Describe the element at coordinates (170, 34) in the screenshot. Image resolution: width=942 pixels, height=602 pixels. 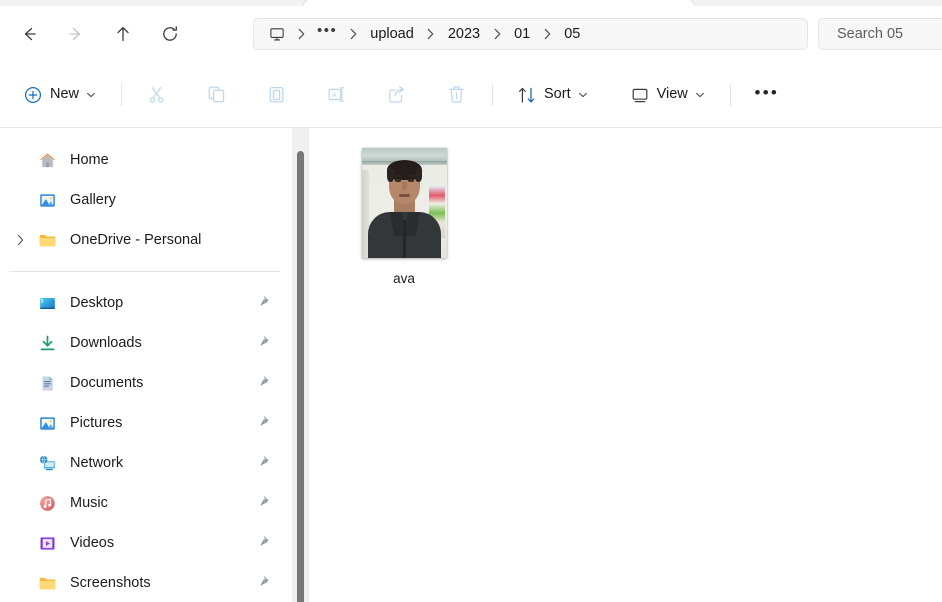
I see `refresh-button` at that location.